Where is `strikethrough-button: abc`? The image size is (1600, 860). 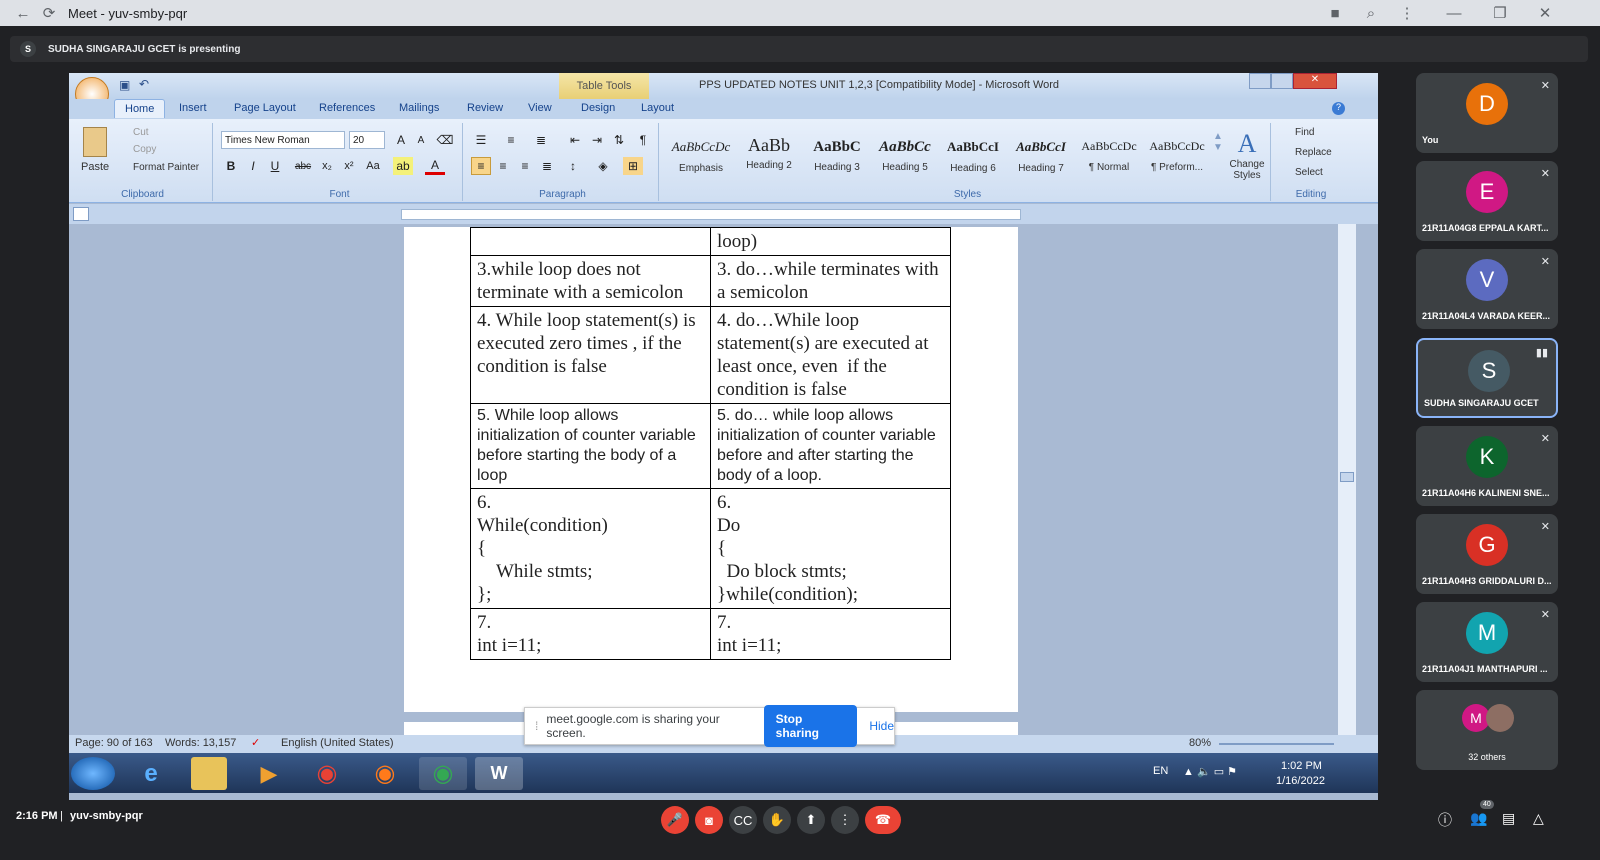 strikethrough-button: abc is located at coordinates (303, 166).